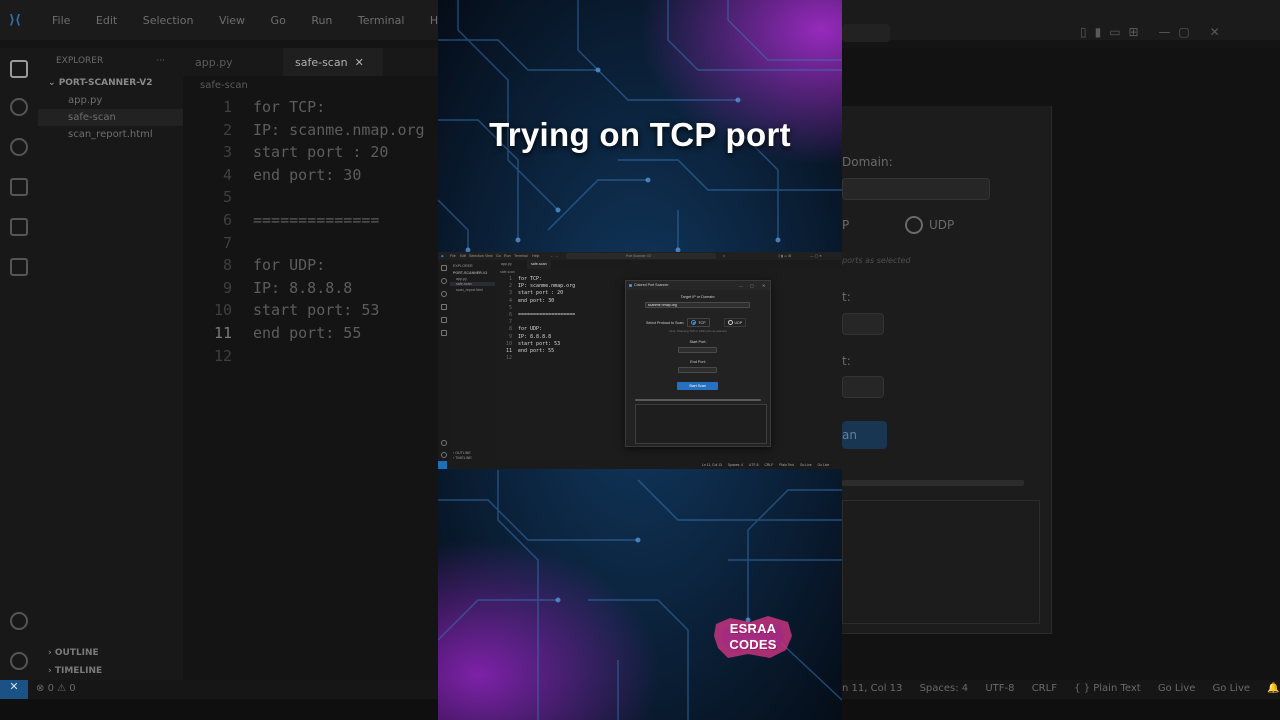  What do you see at coordinates (694, 322) in the screenshot?
I see `tcp-radio` at bounding box center [694, 322].